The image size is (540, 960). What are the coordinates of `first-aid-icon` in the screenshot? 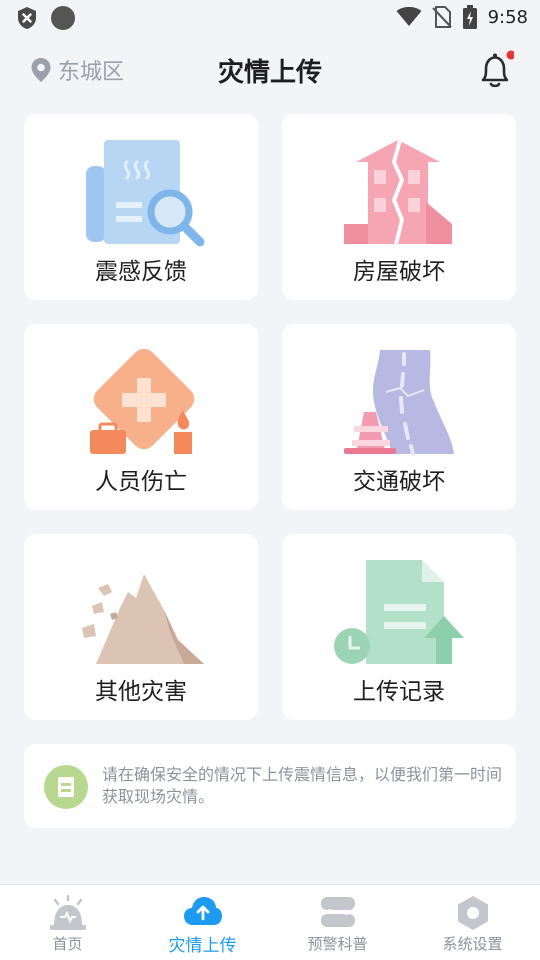 It's located at (142, 401).